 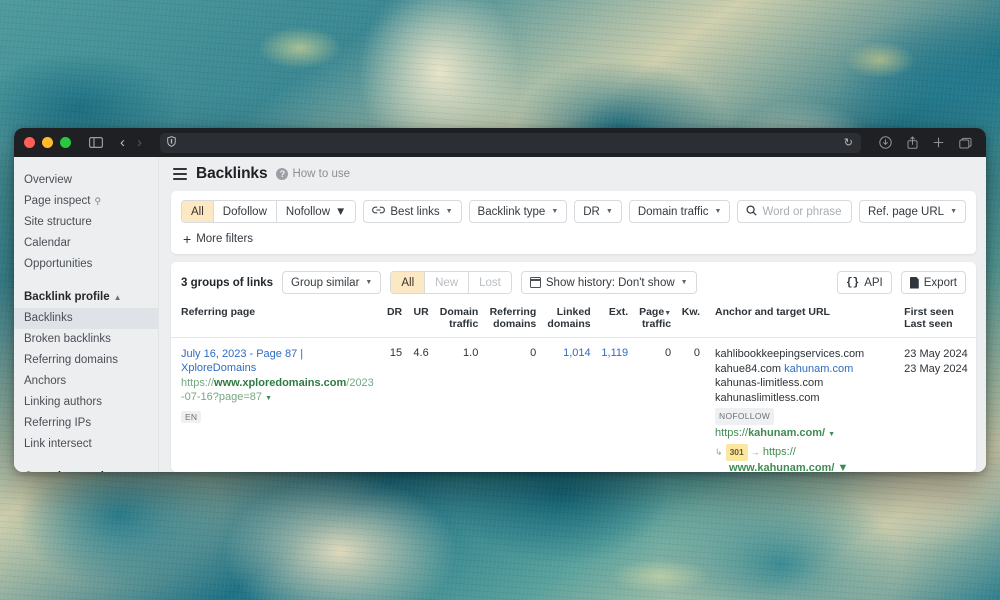 What do you see at coordinates (935, 320) in the screenshot?
I see `col-first-last-seen: First seen Last seen` at bounding box center [935, 320].